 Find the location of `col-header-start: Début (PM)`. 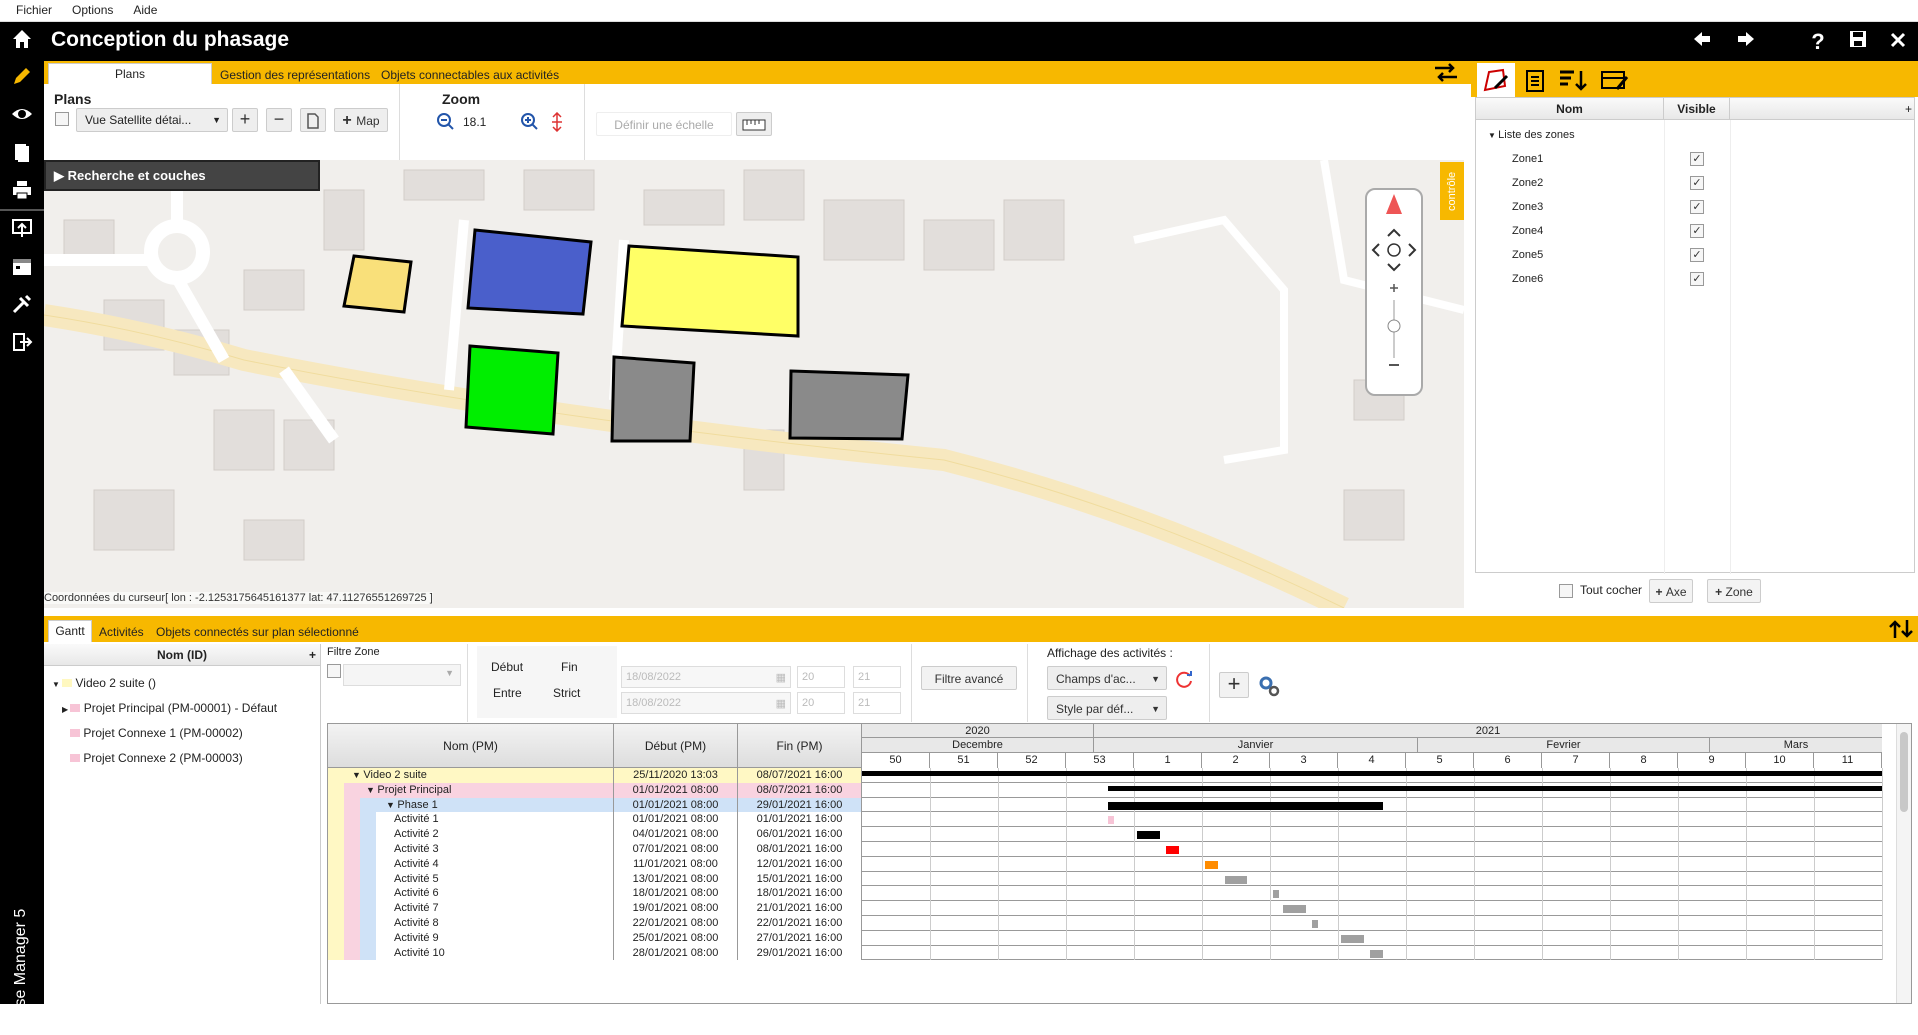

col-header-start: Début (PM) is located at coordinates (676, 746).